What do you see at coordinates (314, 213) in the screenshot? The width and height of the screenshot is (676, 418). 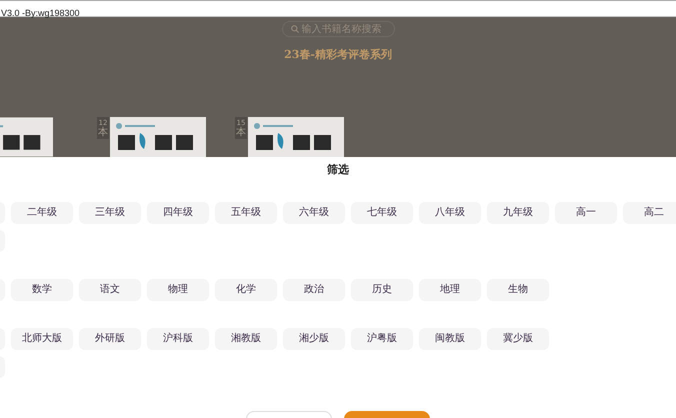 I see `filter-chip: 六年级` at bounding box center [314, 213].